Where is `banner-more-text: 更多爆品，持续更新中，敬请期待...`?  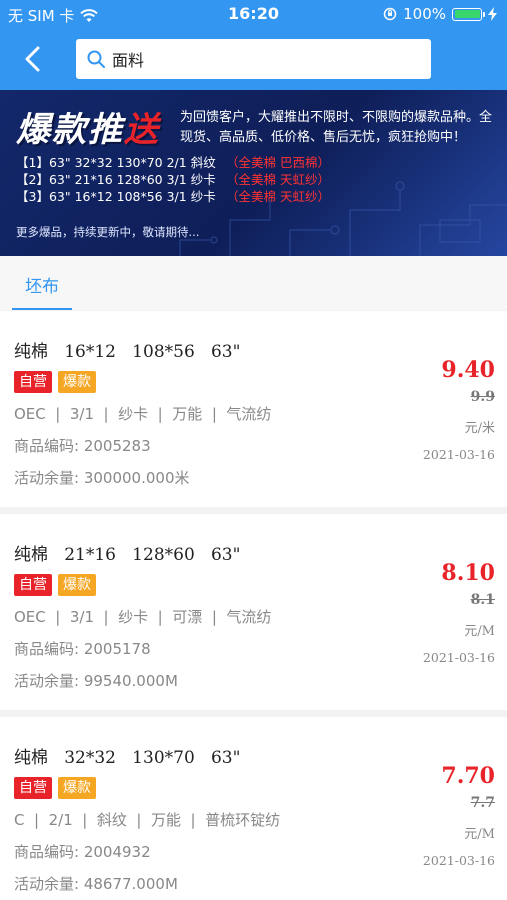
banner-more-text: 更多爆品，持续更新中，敬请期待... is located at coordinates (108, 232).